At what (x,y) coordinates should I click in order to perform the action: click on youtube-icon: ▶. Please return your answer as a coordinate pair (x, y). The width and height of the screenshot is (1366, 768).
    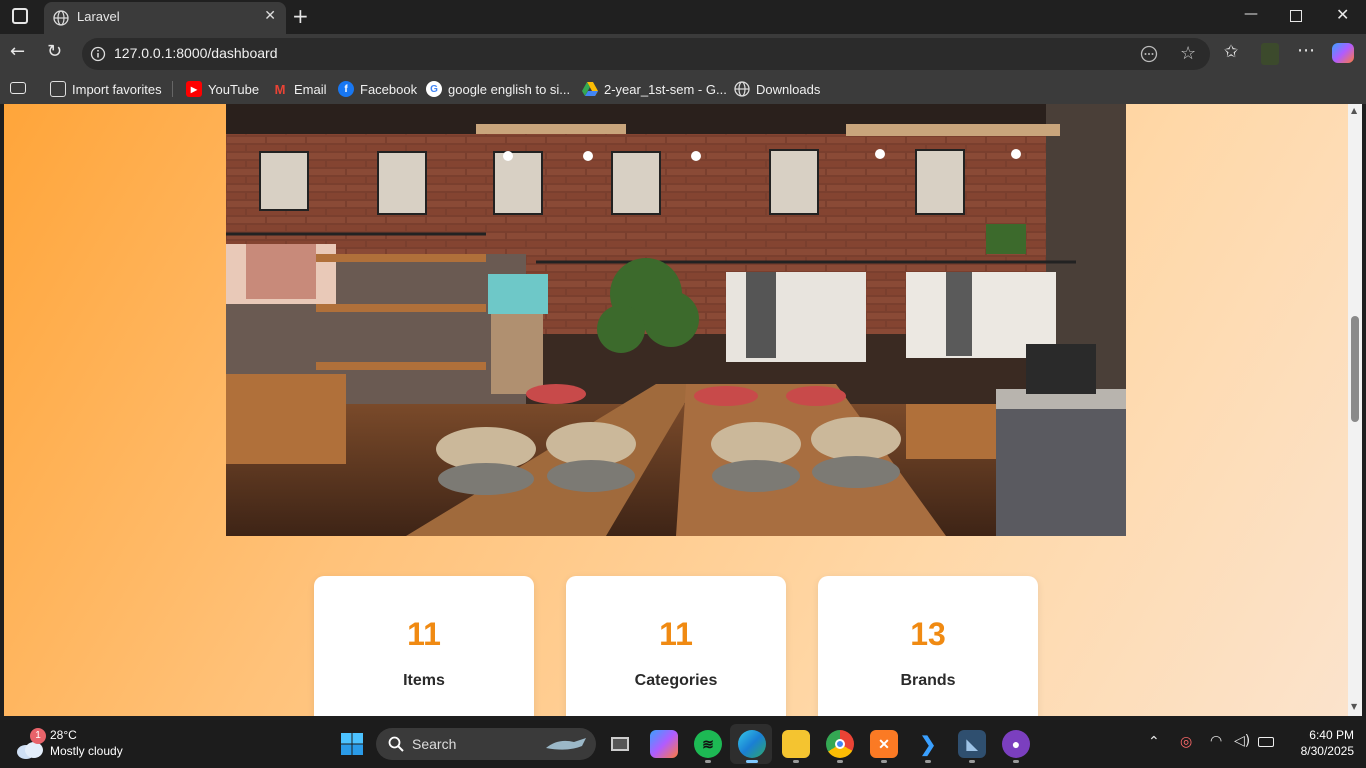
    Looking at the image, I should click on (194, 89).